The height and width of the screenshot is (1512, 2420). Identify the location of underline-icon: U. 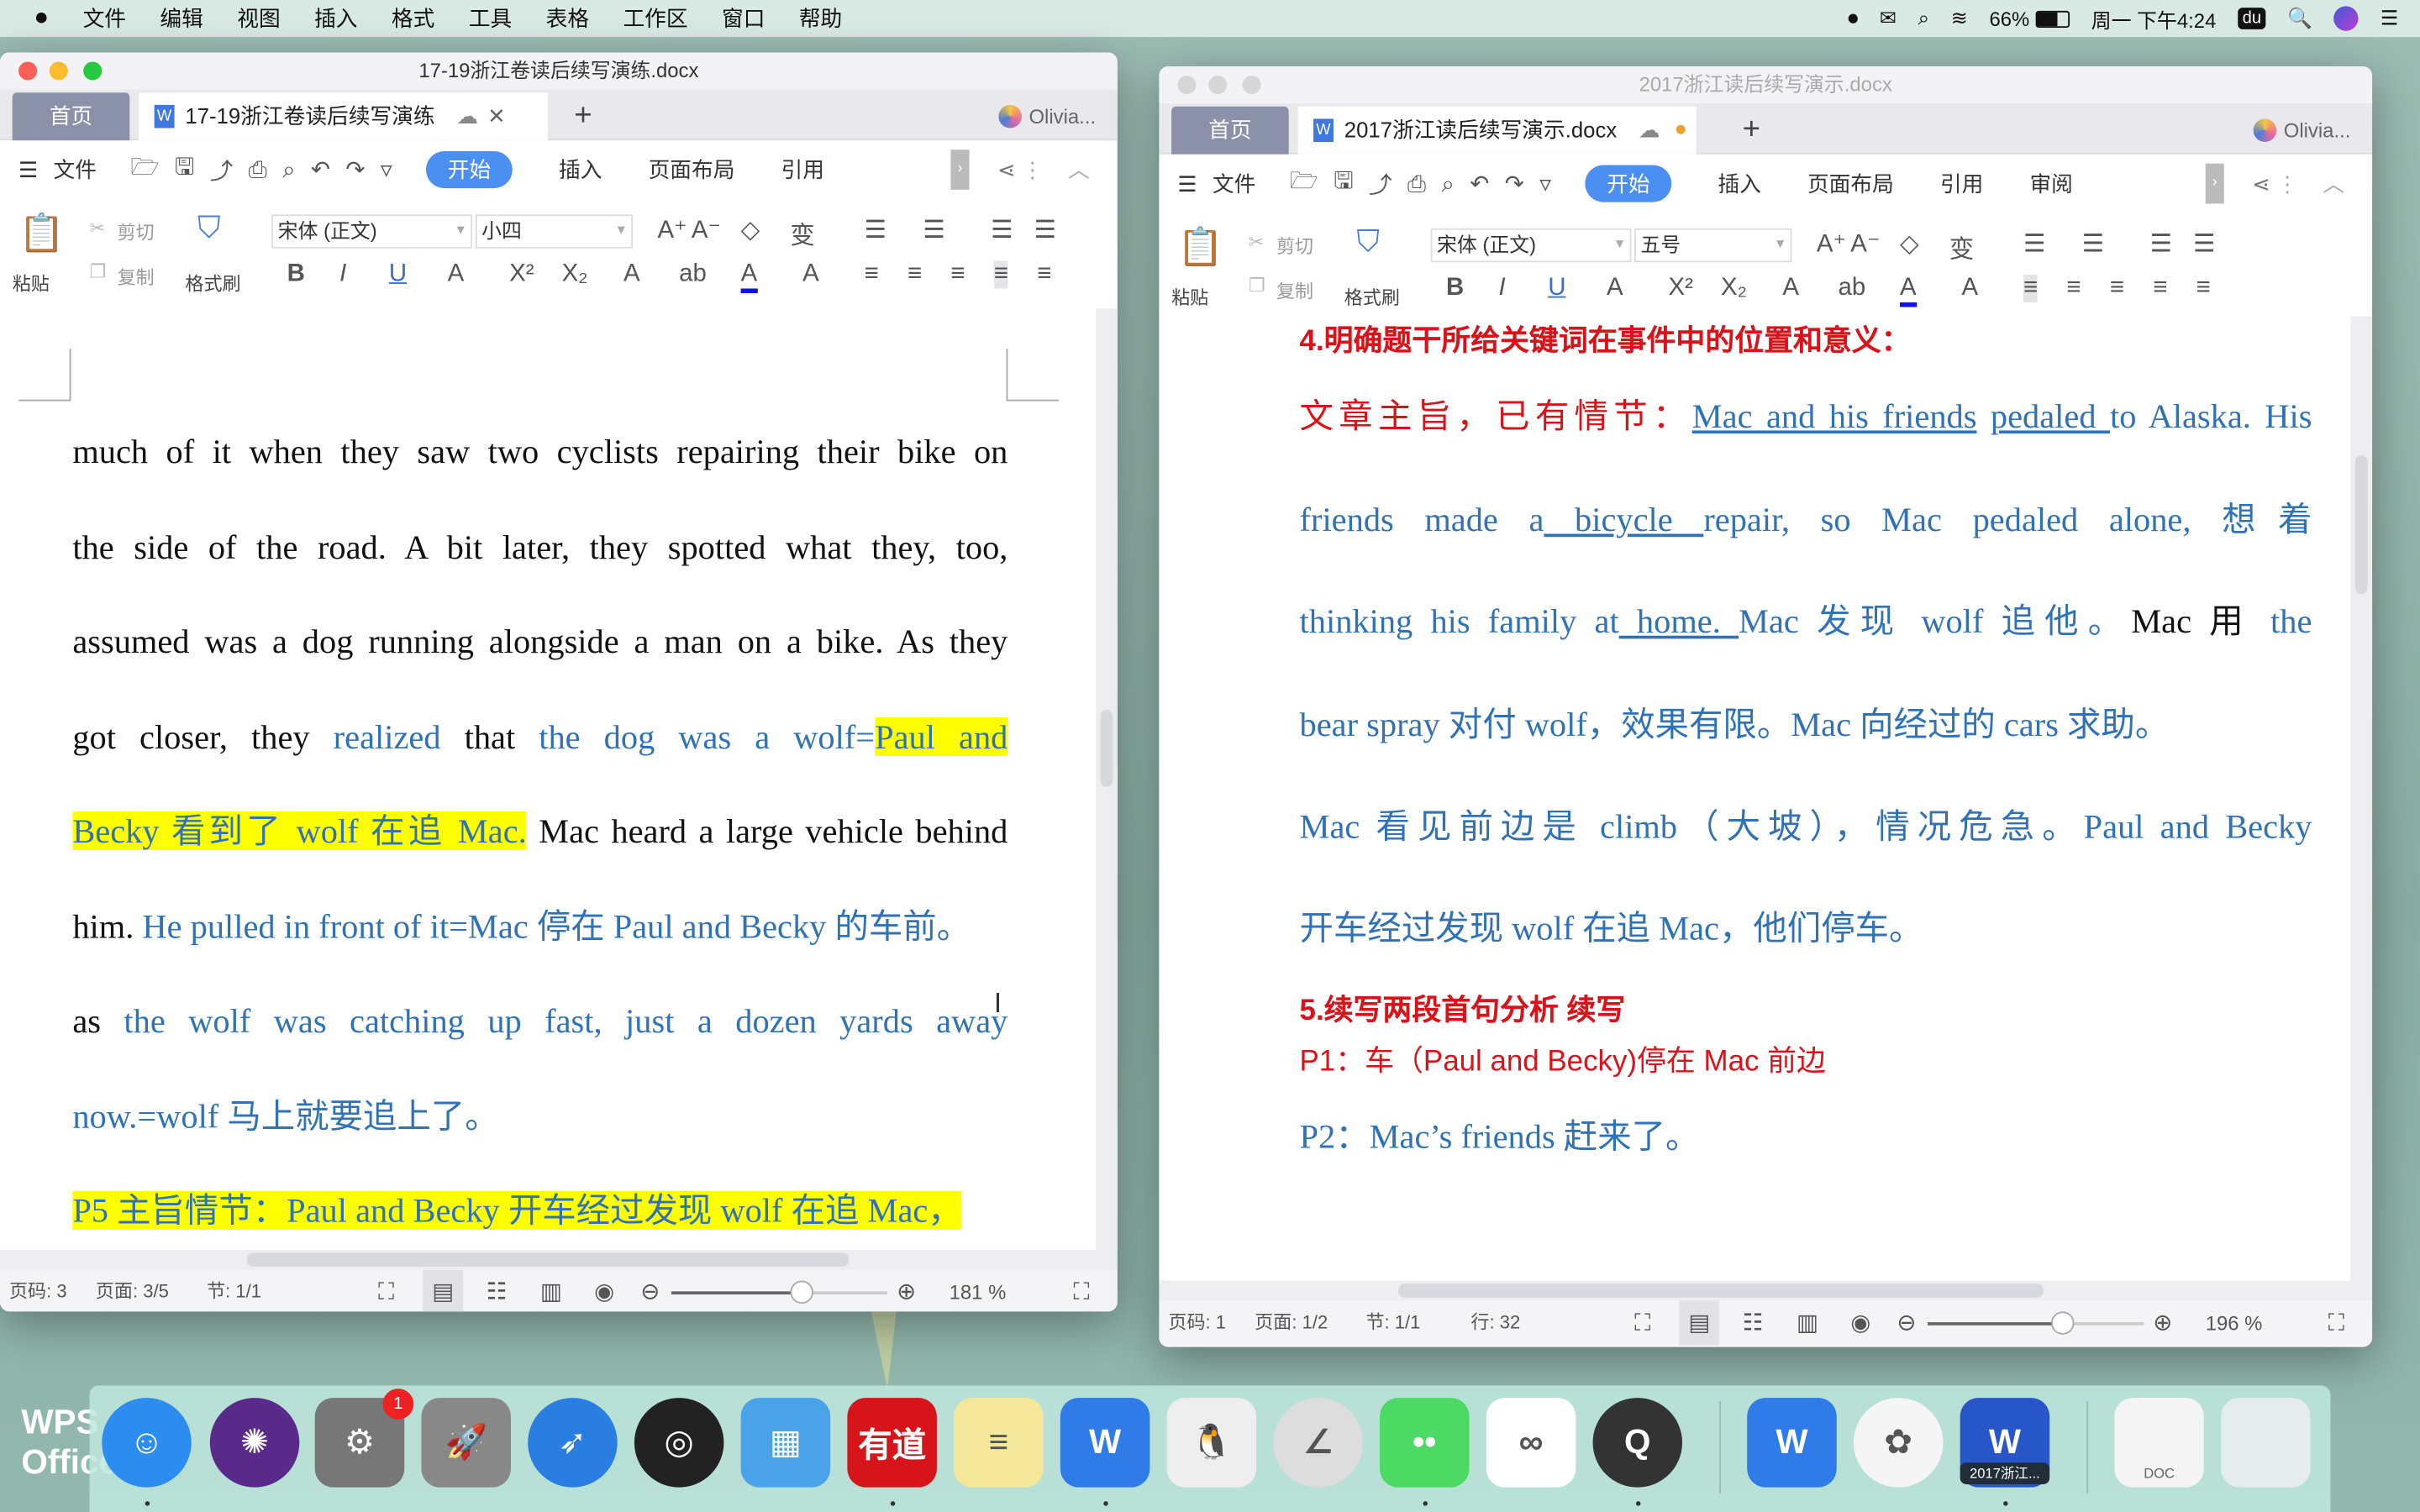
(398, 274).